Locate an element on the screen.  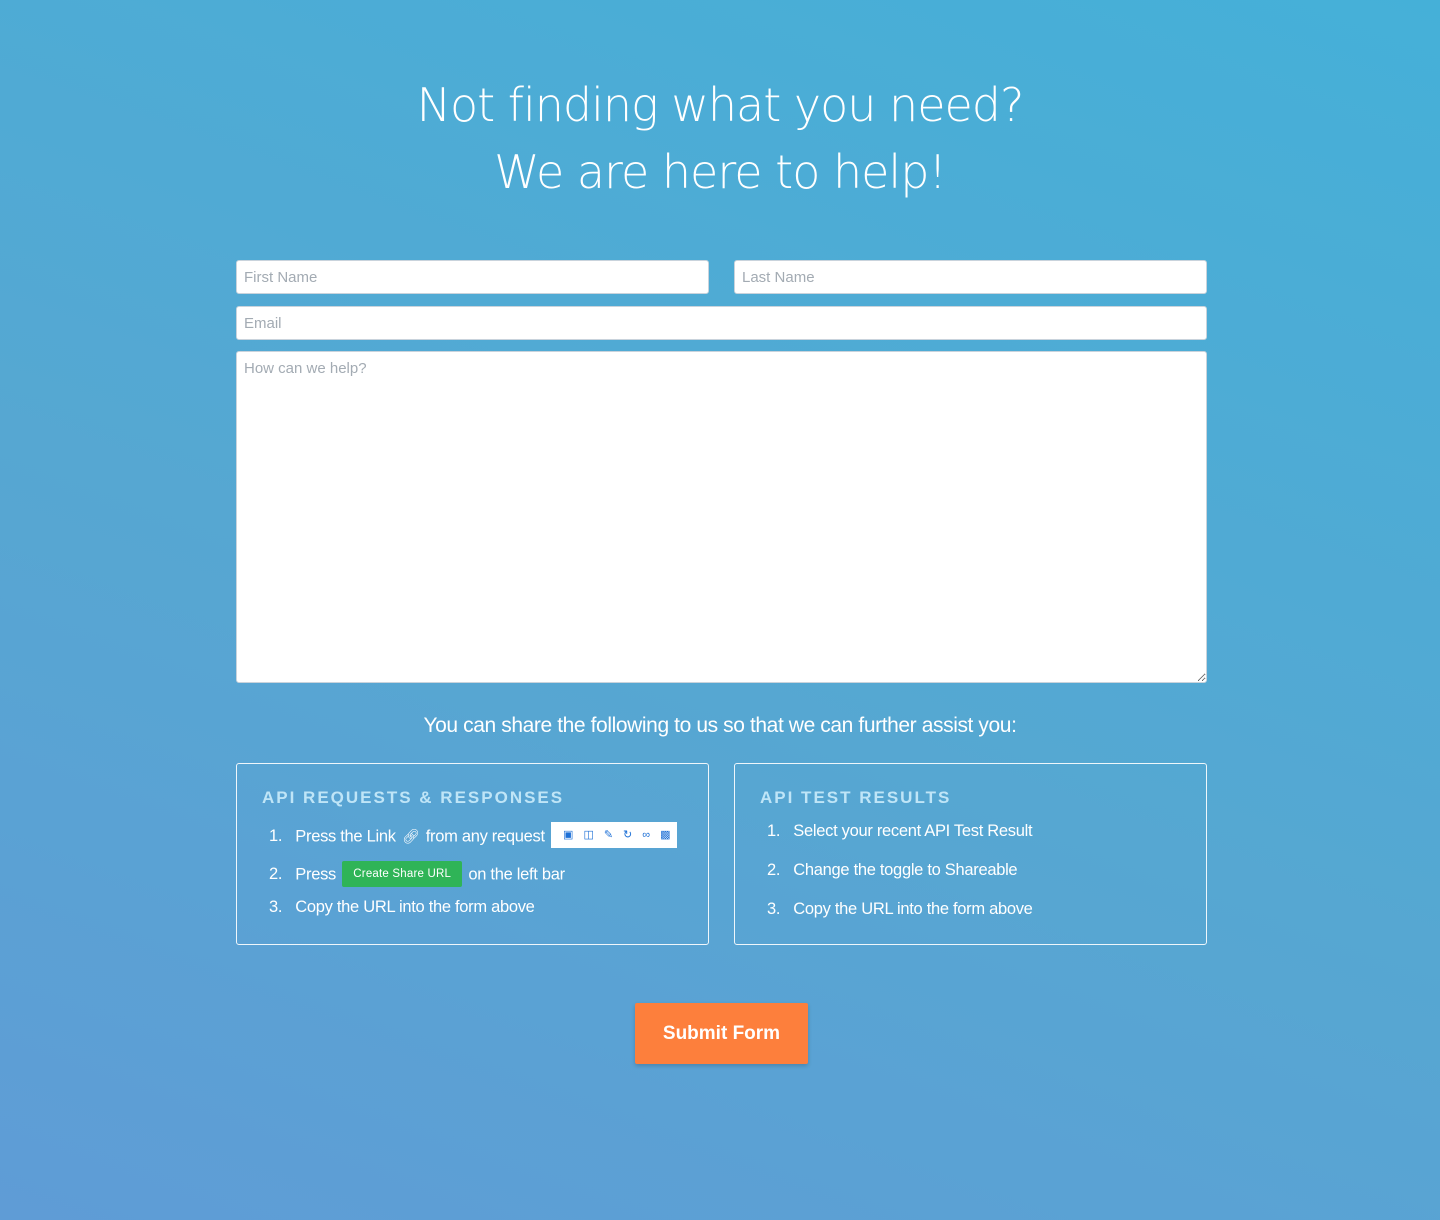
step-text: from any request is located at coordinates (485, 836).